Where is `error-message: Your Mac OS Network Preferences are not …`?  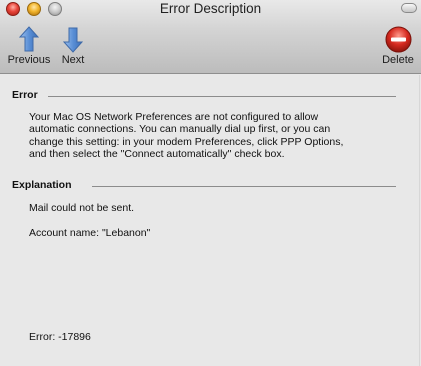
error-message: Your Mac OS Network Preferences are not … is located at coordinates (214, 136).